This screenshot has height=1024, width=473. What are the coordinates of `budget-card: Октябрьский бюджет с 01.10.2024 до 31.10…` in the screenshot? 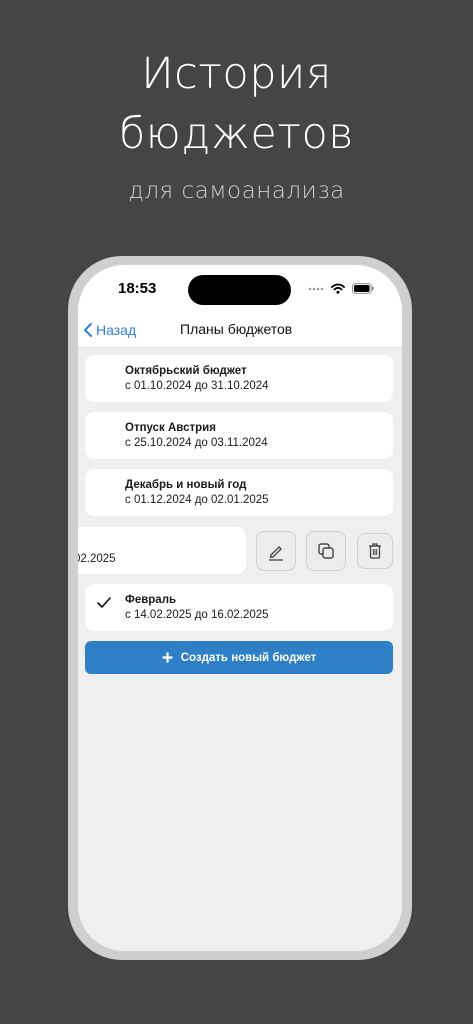 It's located at (239, 378).